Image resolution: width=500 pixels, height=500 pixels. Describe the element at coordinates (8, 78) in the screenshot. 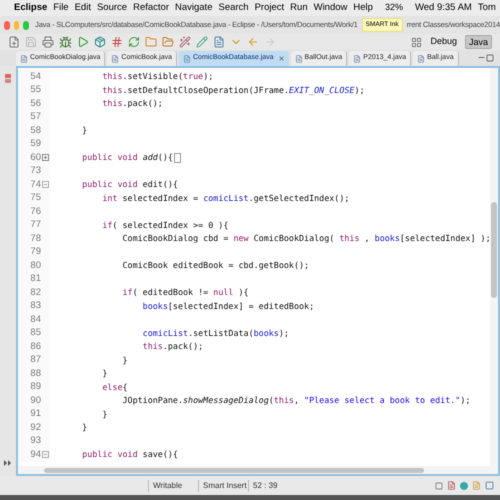

I see `marker-icon` at that location.